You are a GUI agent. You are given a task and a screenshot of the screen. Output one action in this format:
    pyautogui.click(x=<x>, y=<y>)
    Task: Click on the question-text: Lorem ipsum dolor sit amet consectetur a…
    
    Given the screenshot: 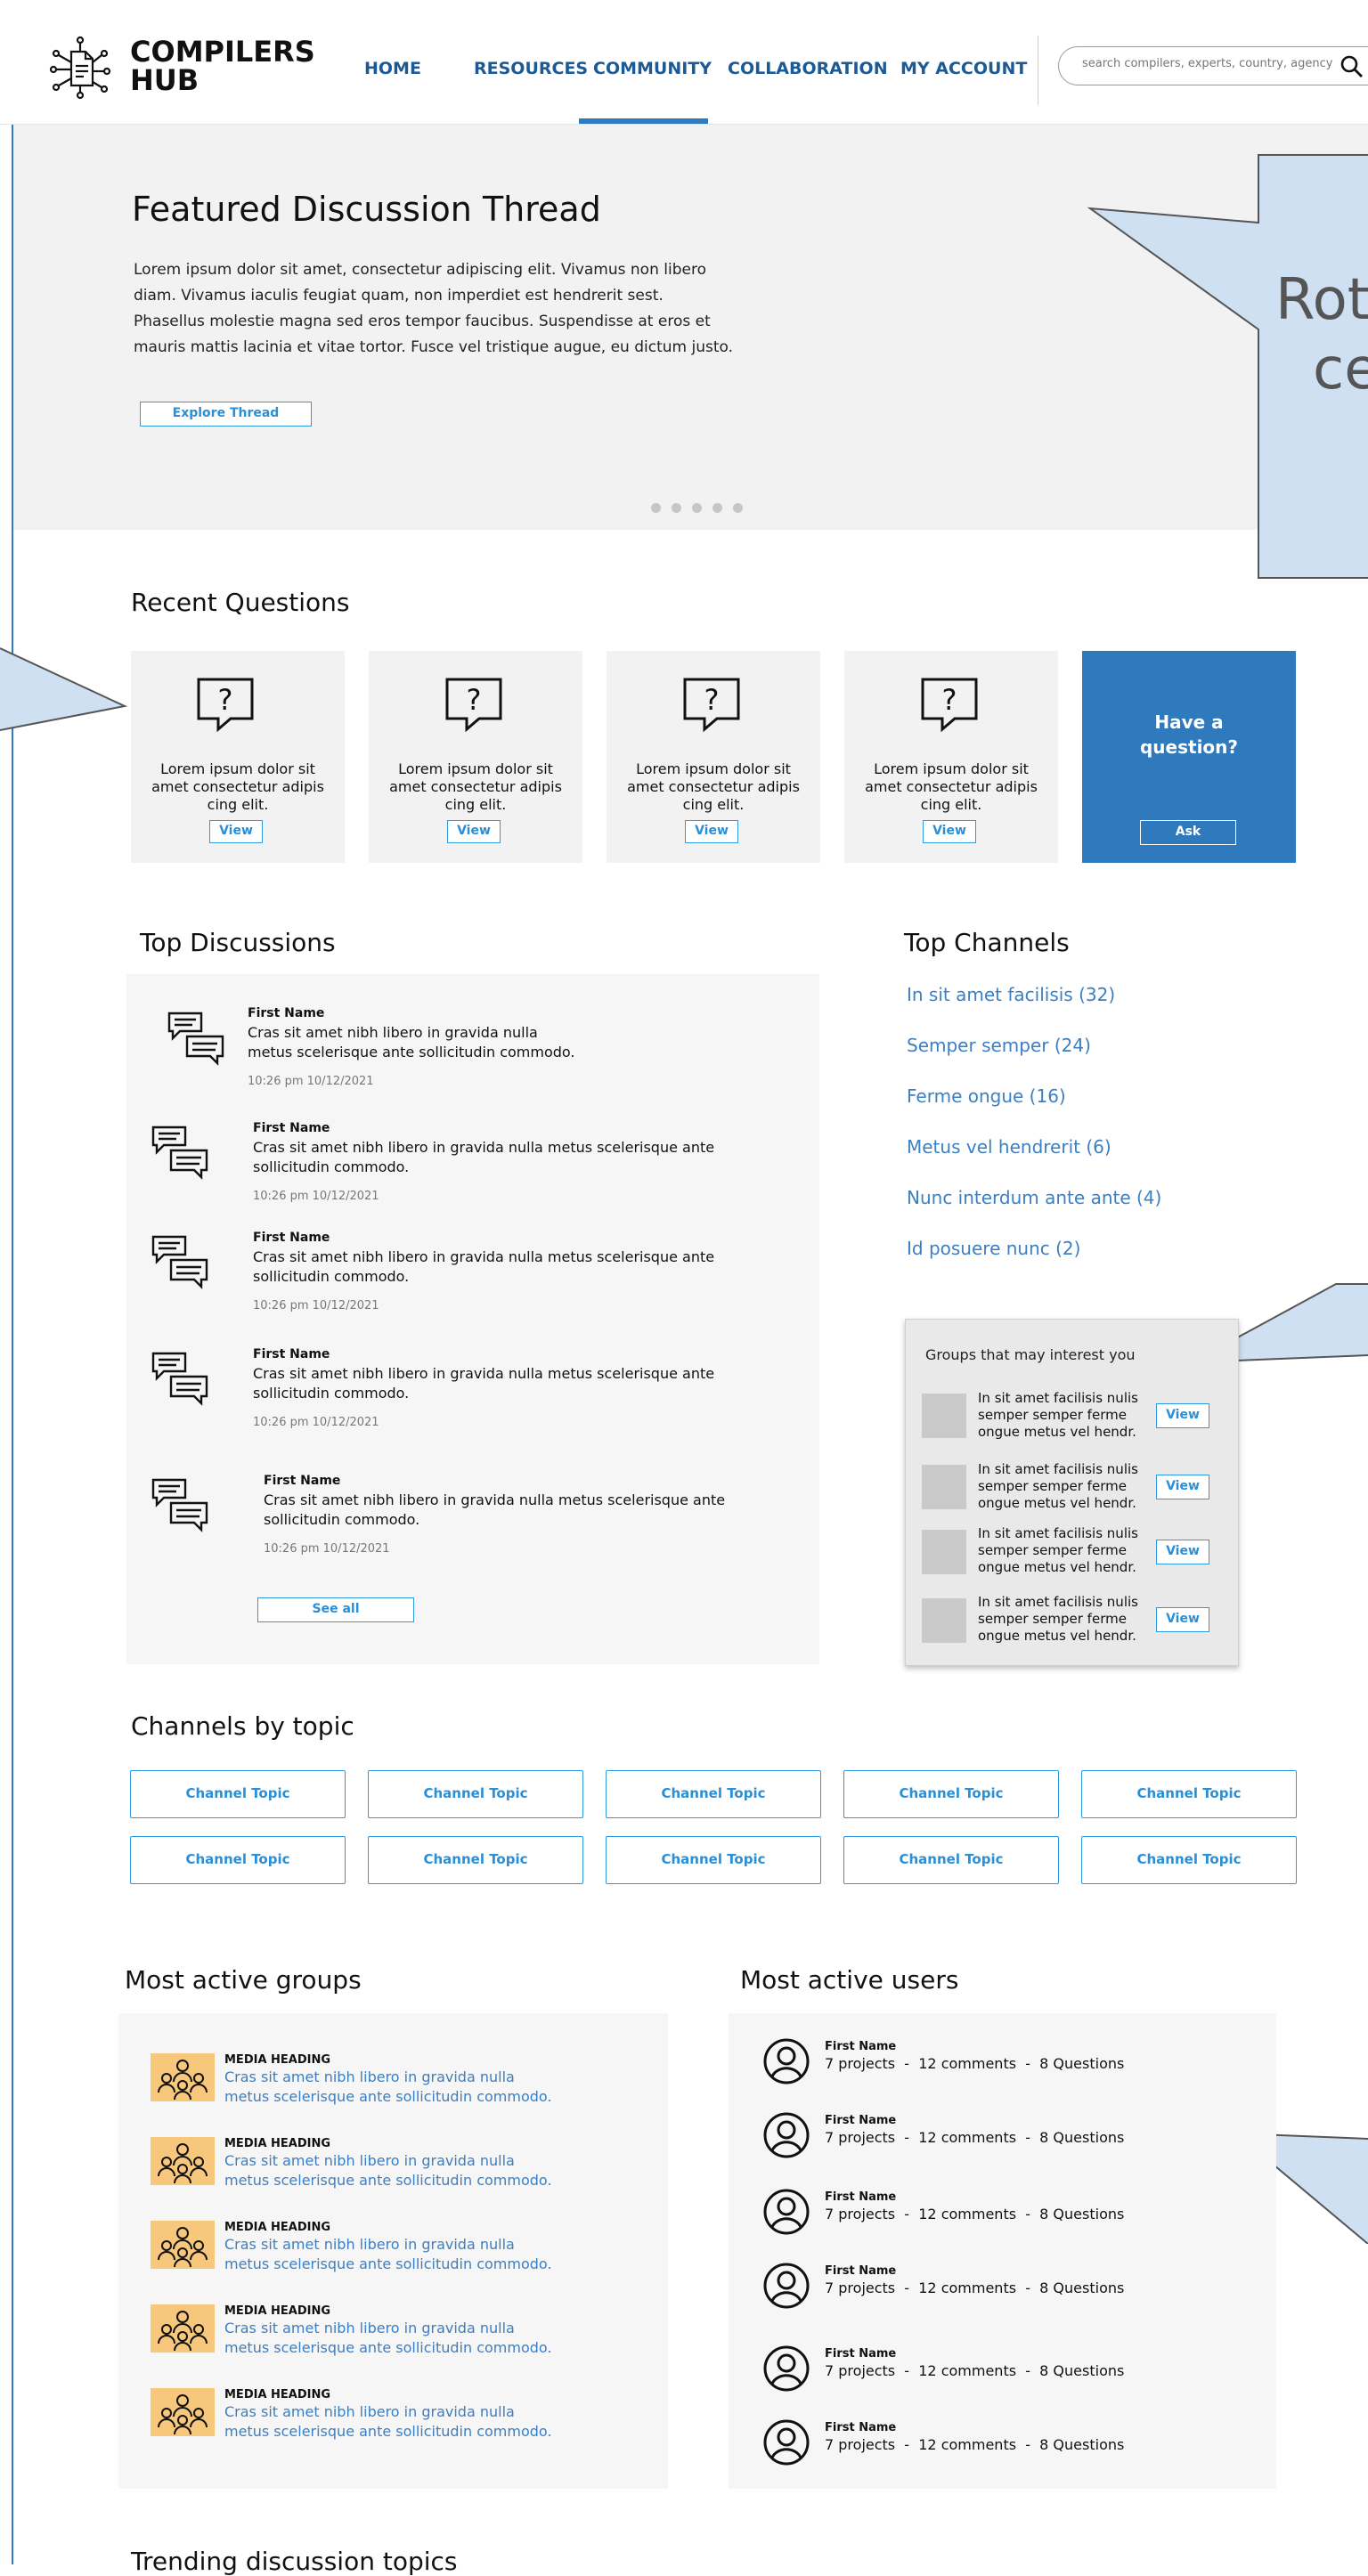 What is the action you would take?
    pyautogui.click(x=713, y=786)
    